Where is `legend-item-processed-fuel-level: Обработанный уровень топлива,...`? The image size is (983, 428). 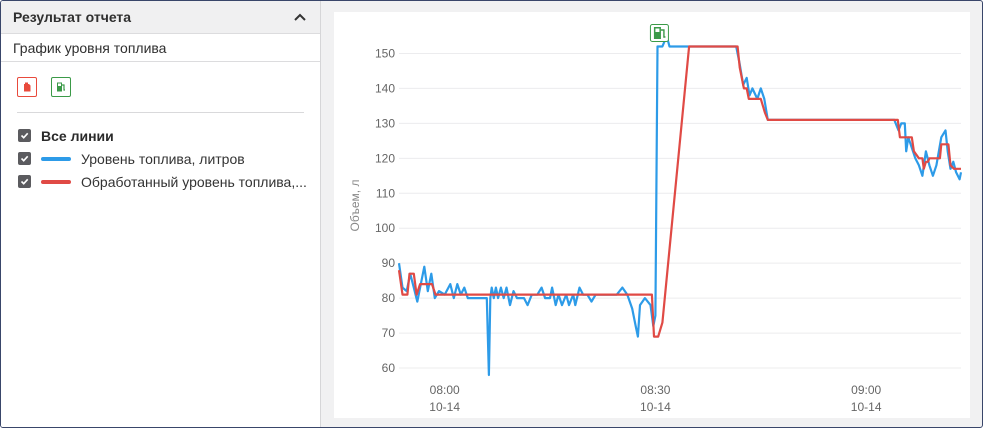 legend-item-processed-fuel-level: Обработанный уровень топлива,... is located at coordinates (160, 181).